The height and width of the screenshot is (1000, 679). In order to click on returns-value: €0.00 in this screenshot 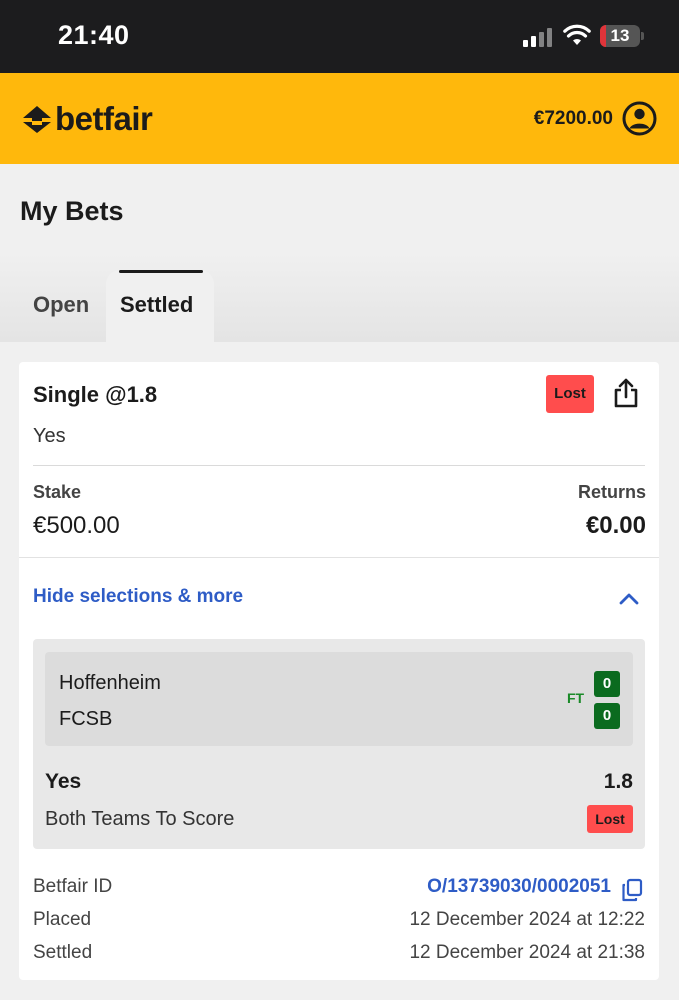, I will do `click(615, 525)`.